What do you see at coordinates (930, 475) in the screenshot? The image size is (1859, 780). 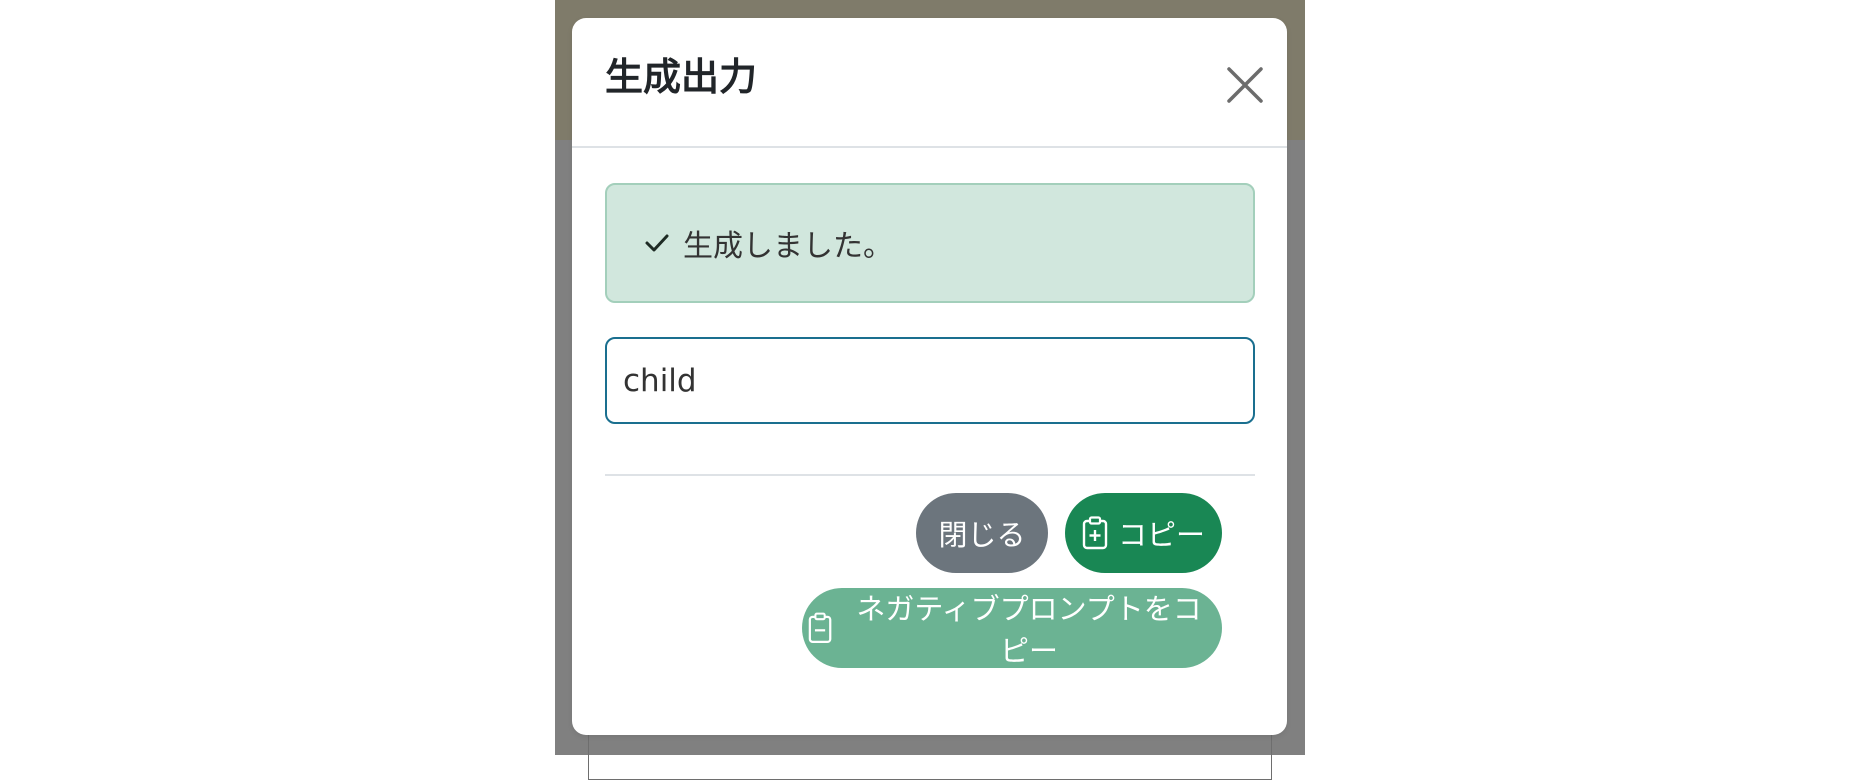 I see `footer-divider` at bounding box center [930, 475].